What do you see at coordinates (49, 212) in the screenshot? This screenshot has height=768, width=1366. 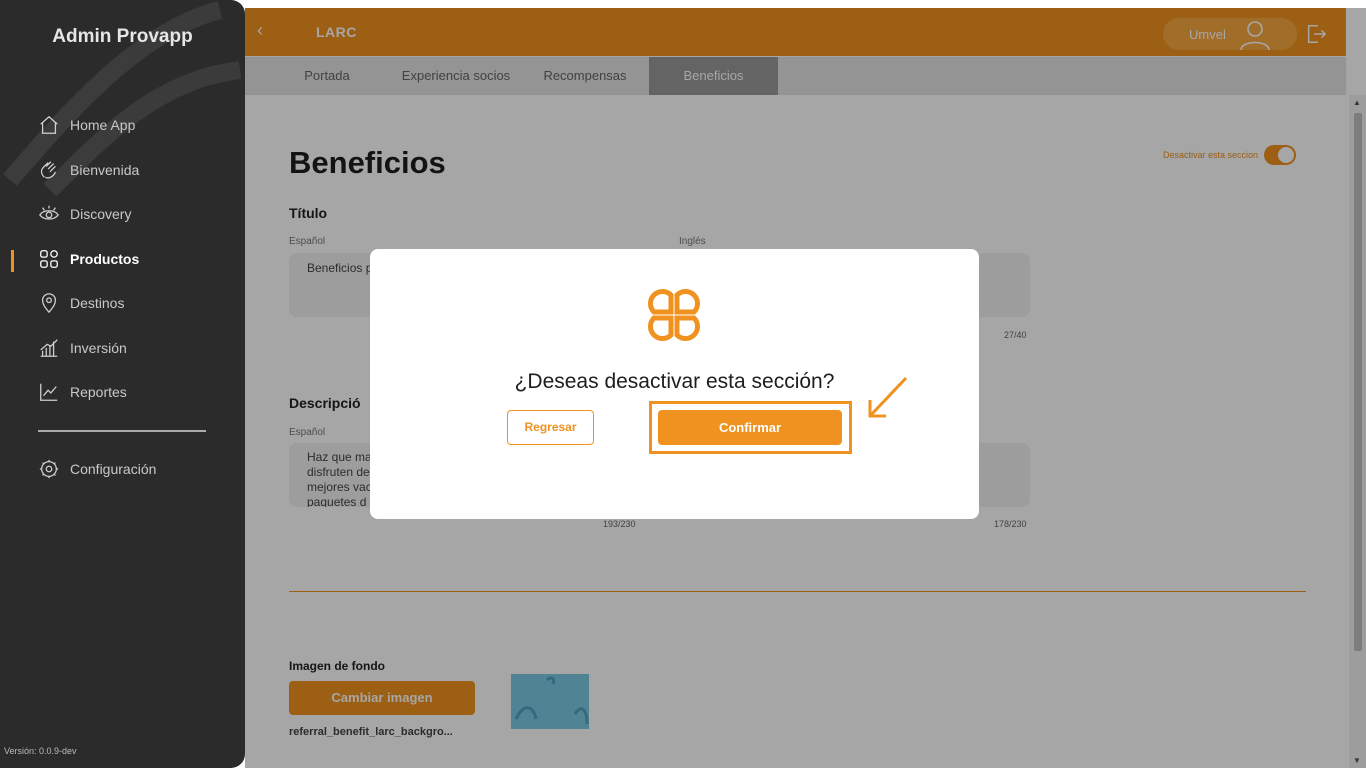 I see `eye-icon` at bounding box center [49, 212].